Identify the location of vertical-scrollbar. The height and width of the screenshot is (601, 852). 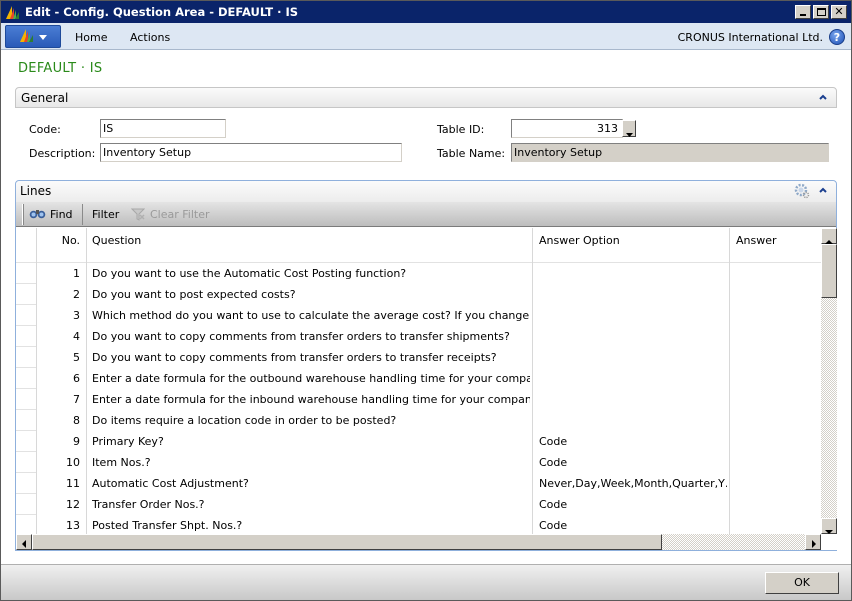
(829, 381).